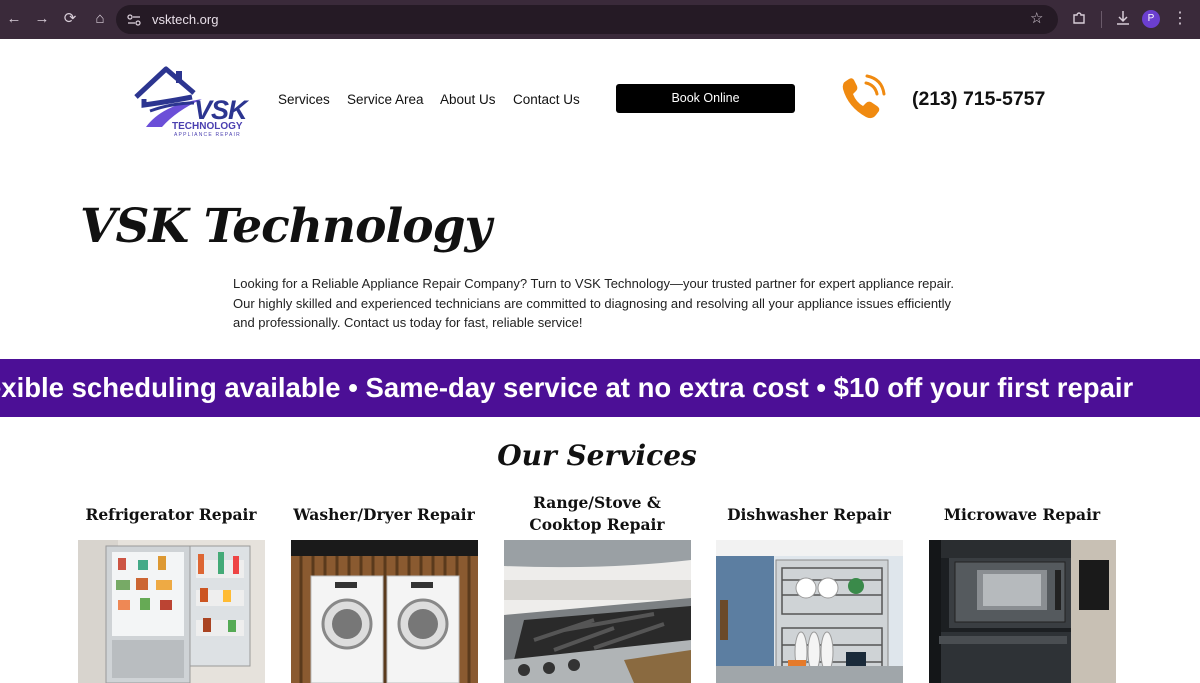 The width and height of the screenshot is (1200, 683). Describe the element at coordinates (597, 502) in the screenshot. I see `service-label-line: Range/Stove &` at that location.